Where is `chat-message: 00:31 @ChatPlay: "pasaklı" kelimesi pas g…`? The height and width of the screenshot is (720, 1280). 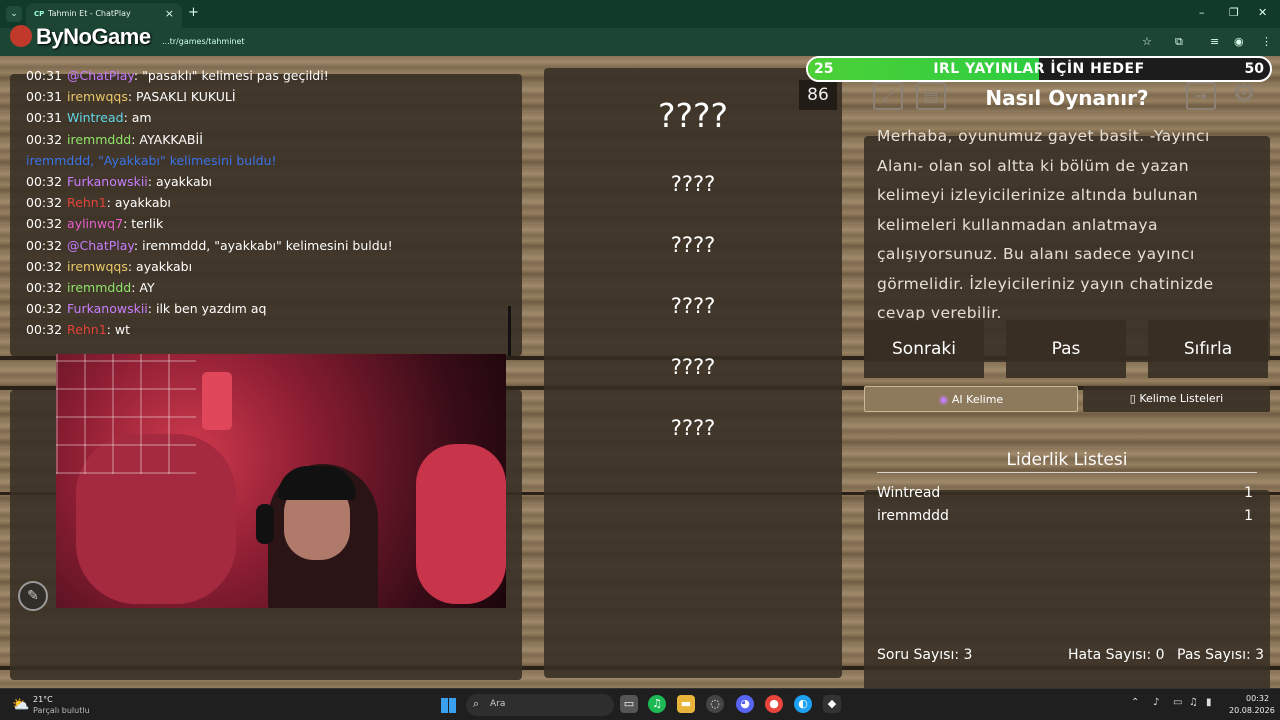 chat-message: 00:31 @ChatPlay: "pasaklı" kelimesi pas g… is located at coordinates (177, 75).